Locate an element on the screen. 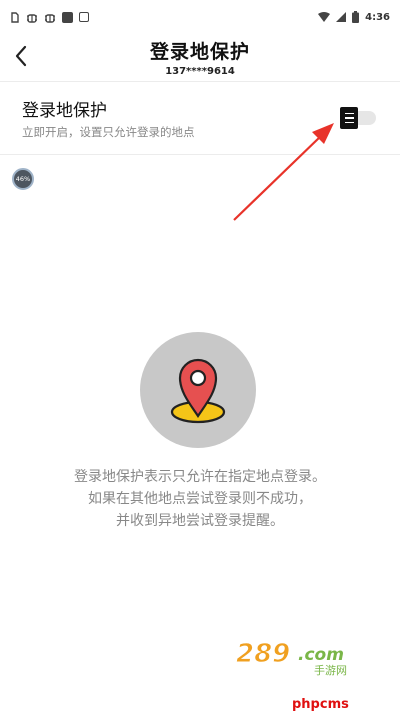 This screenshot has width=400, height=723. info-line: 如果在其他地点尝试登录则不成功， is located at coordinates (200, 499).